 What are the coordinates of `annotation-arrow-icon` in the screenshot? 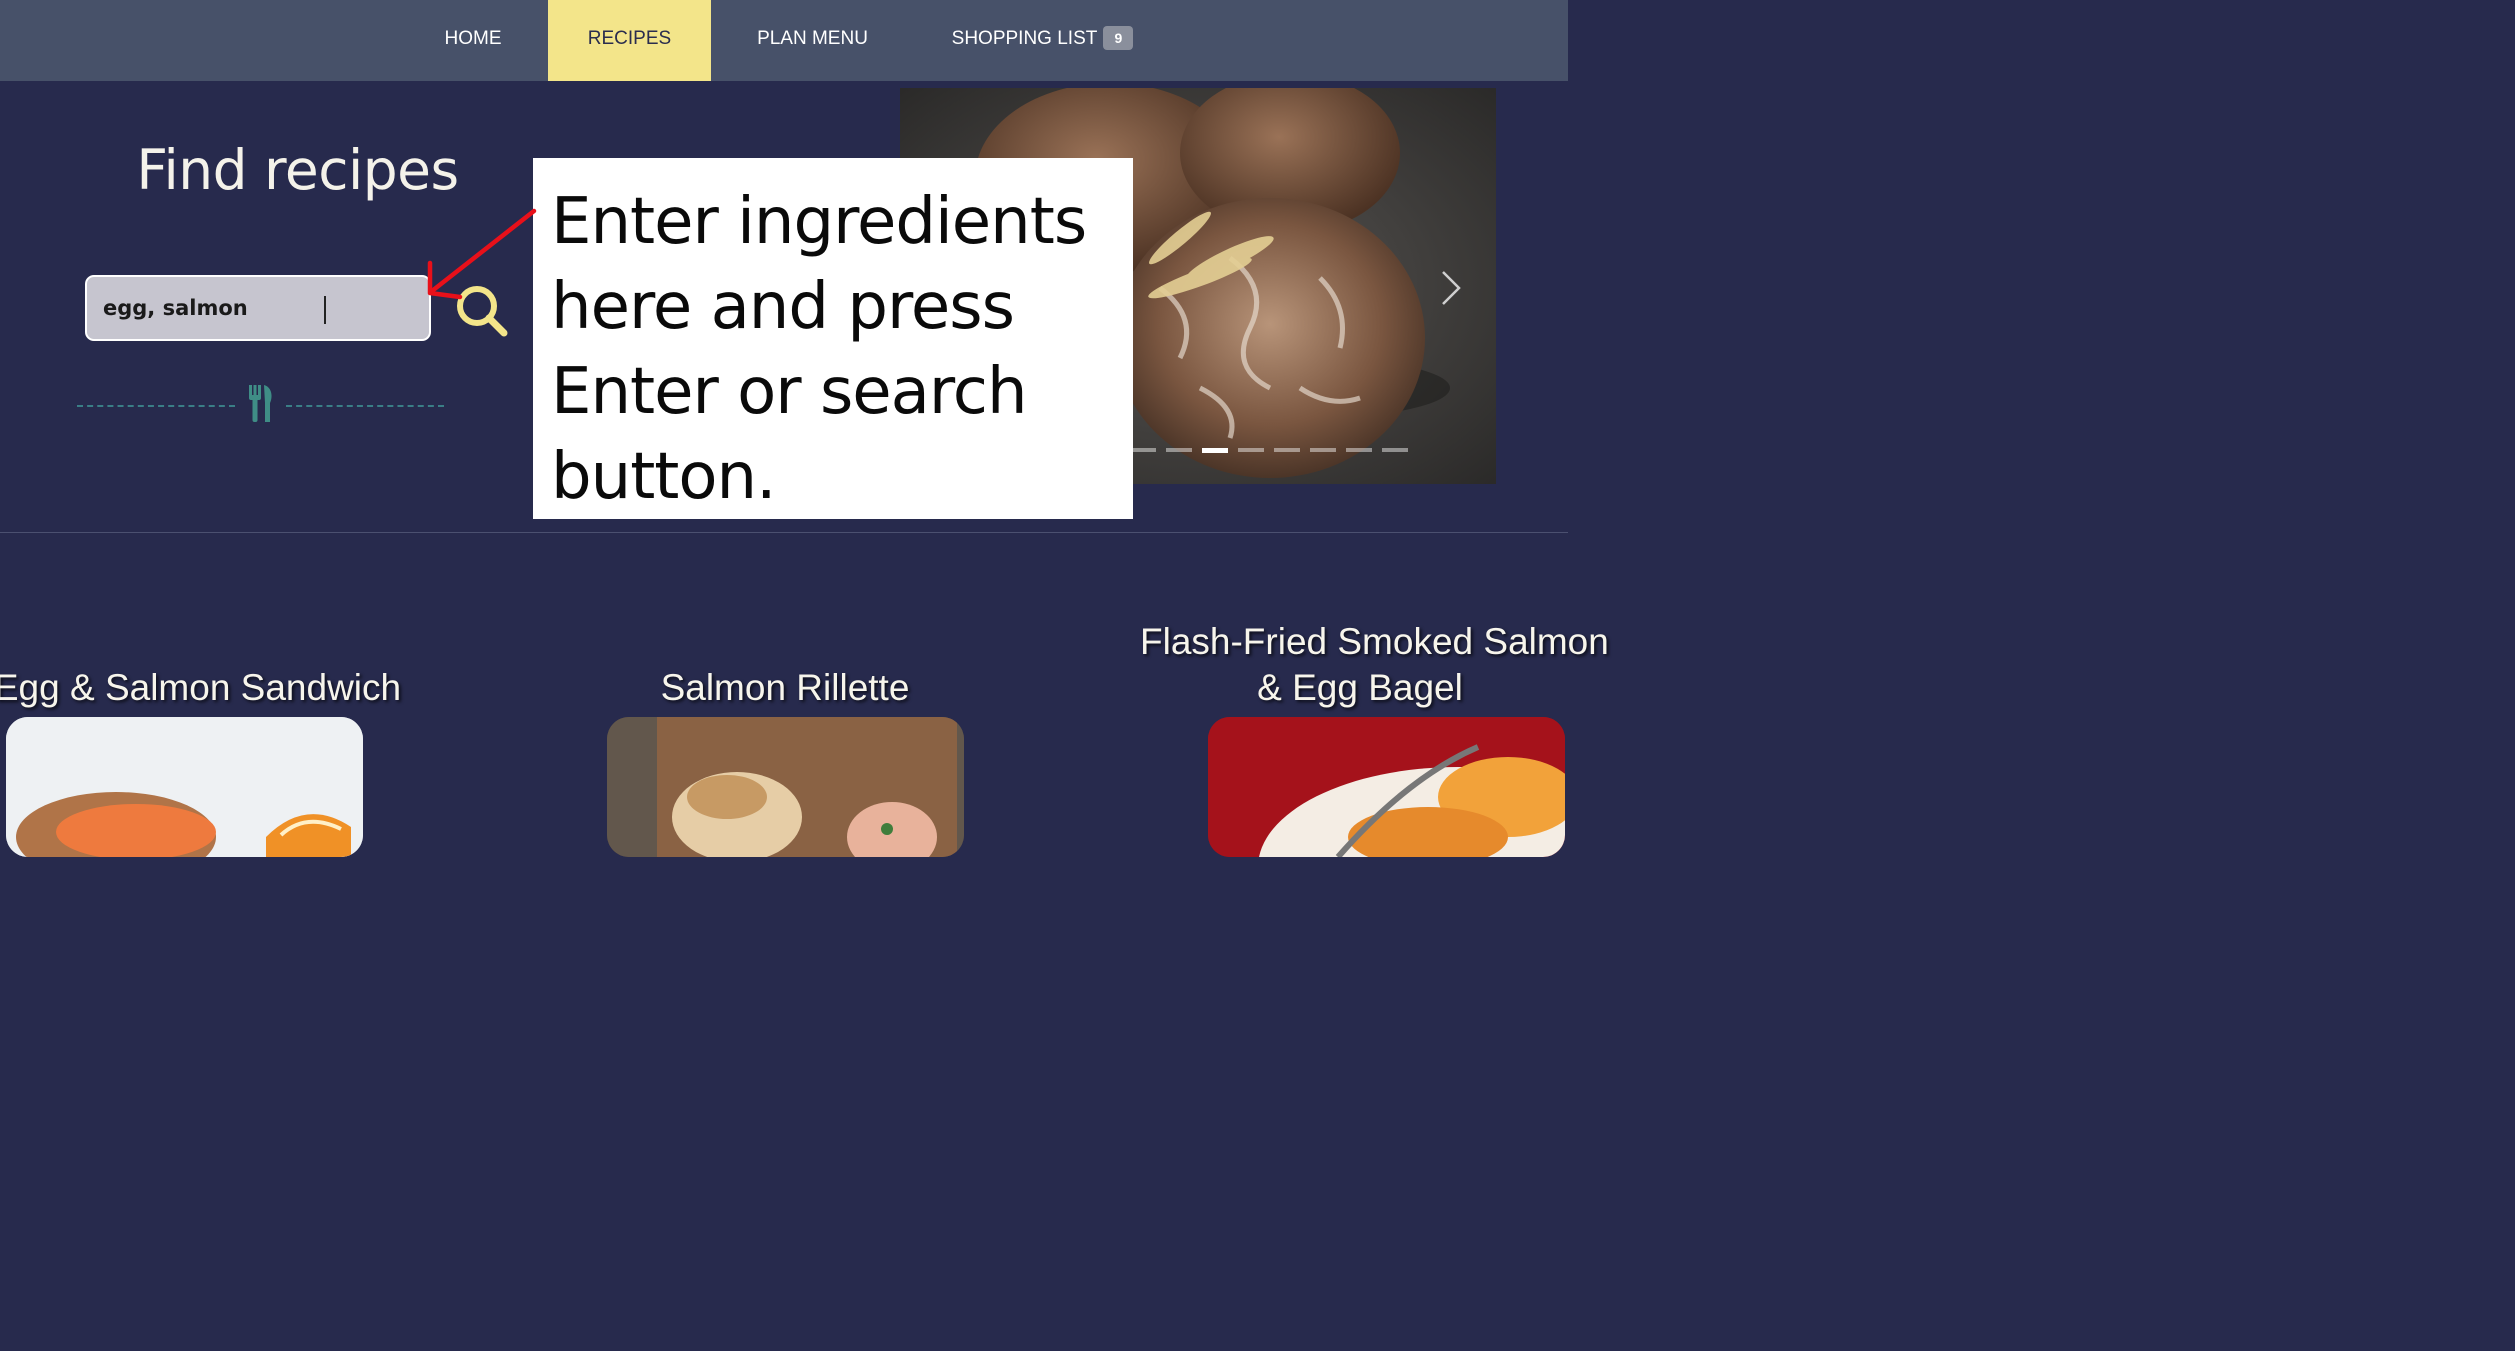 It's located at (482, 254).